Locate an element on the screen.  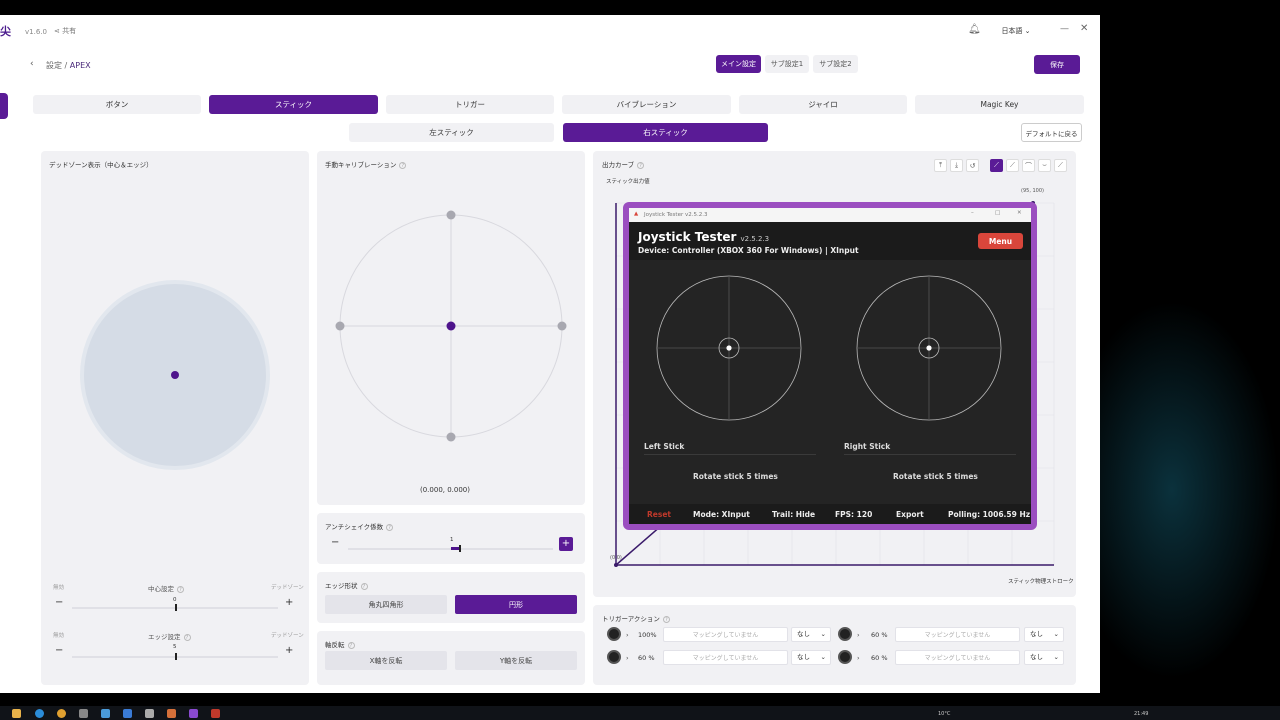
share-button: ⋖ 共有 is located at coordinates (65, 31).